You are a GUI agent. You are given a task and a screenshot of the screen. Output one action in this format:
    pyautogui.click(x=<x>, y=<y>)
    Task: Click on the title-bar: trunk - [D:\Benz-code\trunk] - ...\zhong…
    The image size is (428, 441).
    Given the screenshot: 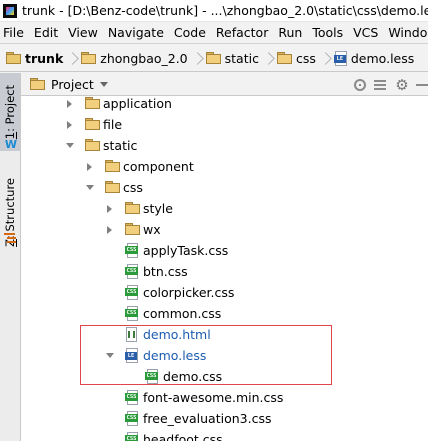 What is the action you would take?
    pyautogui.click(x=214, y=11)
    